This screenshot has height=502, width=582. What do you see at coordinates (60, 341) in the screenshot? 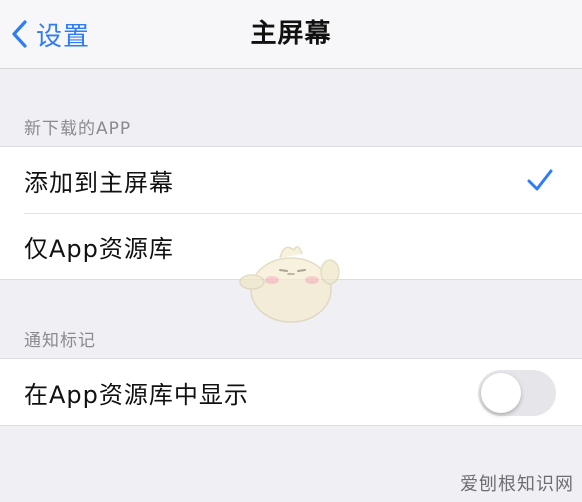
I see `section-header-notification-badges: 通知标记` at bounding box center [60, 341].